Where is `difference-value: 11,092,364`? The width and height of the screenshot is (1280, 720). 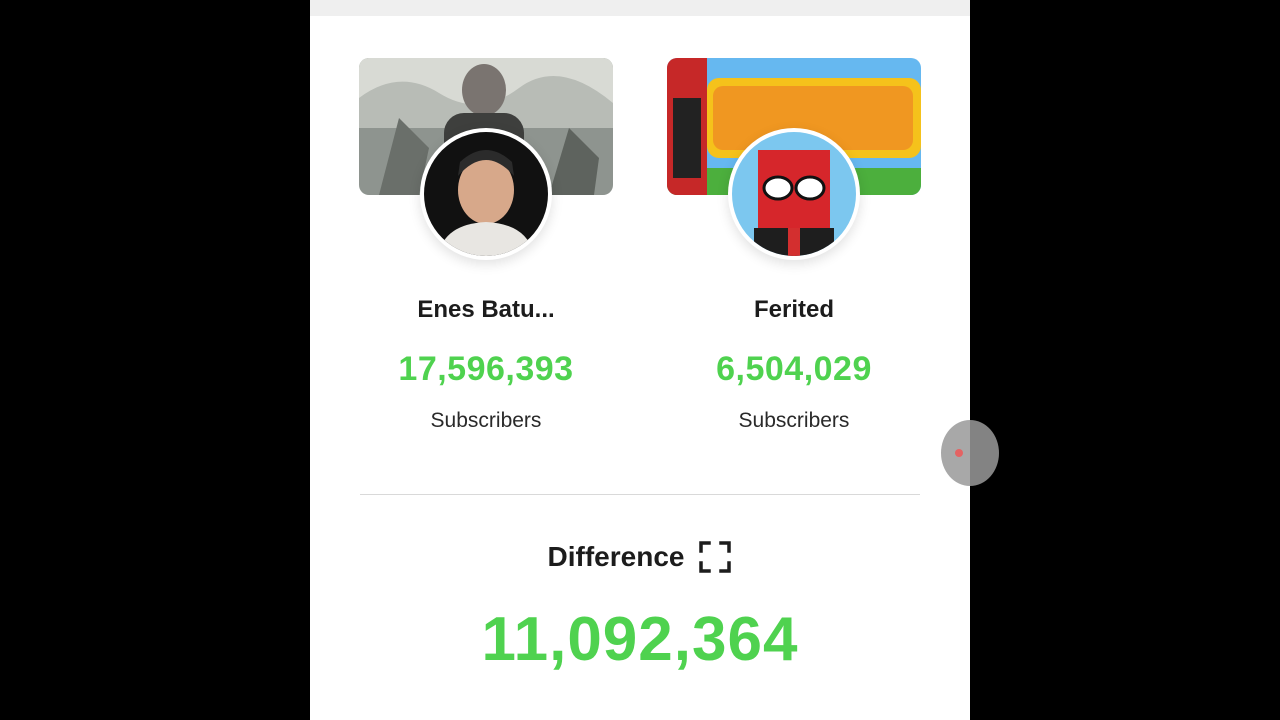 difference-value: 11,092,364 is located at coordinates (640, 639).